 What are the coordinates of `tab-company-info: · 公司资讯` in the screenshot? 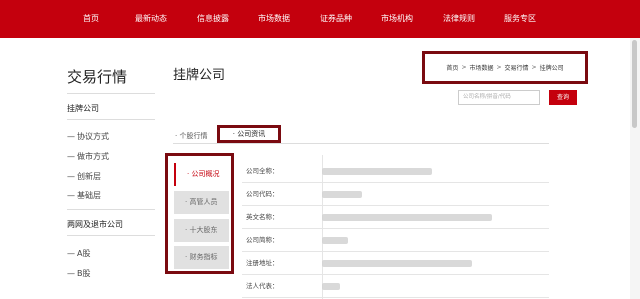 It's located at (249, 134).